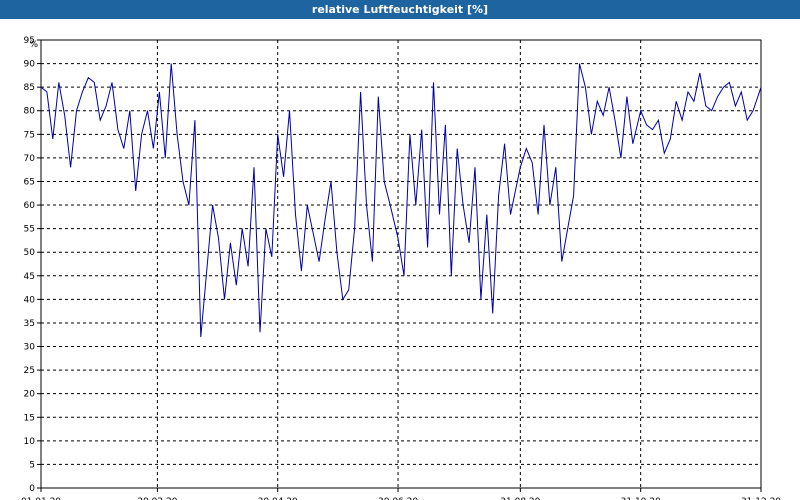 This screenshot has height=500, width=800. What do you see at coordinates (30, 395) in the screenshot?
I see `y-tick-label: 20` at bounding box center [30, 395].